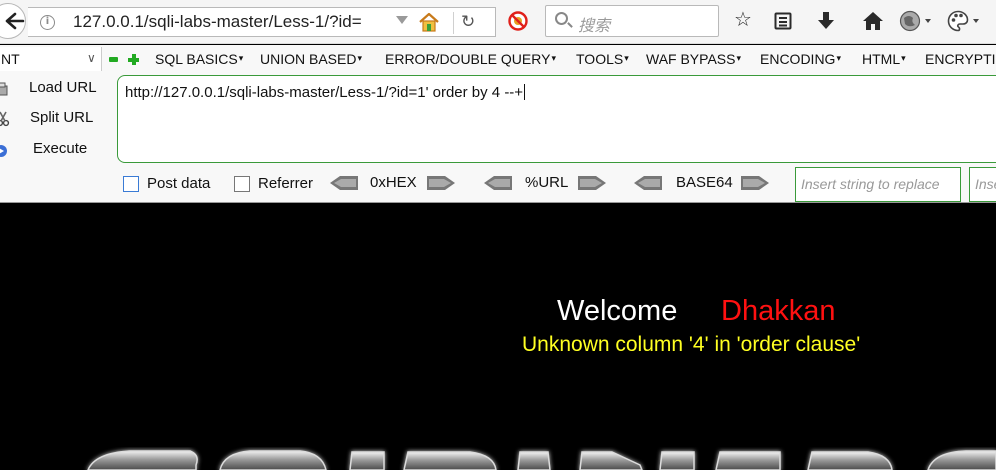  I want to click on url-decode-arrow-icon, so click(498, 183).